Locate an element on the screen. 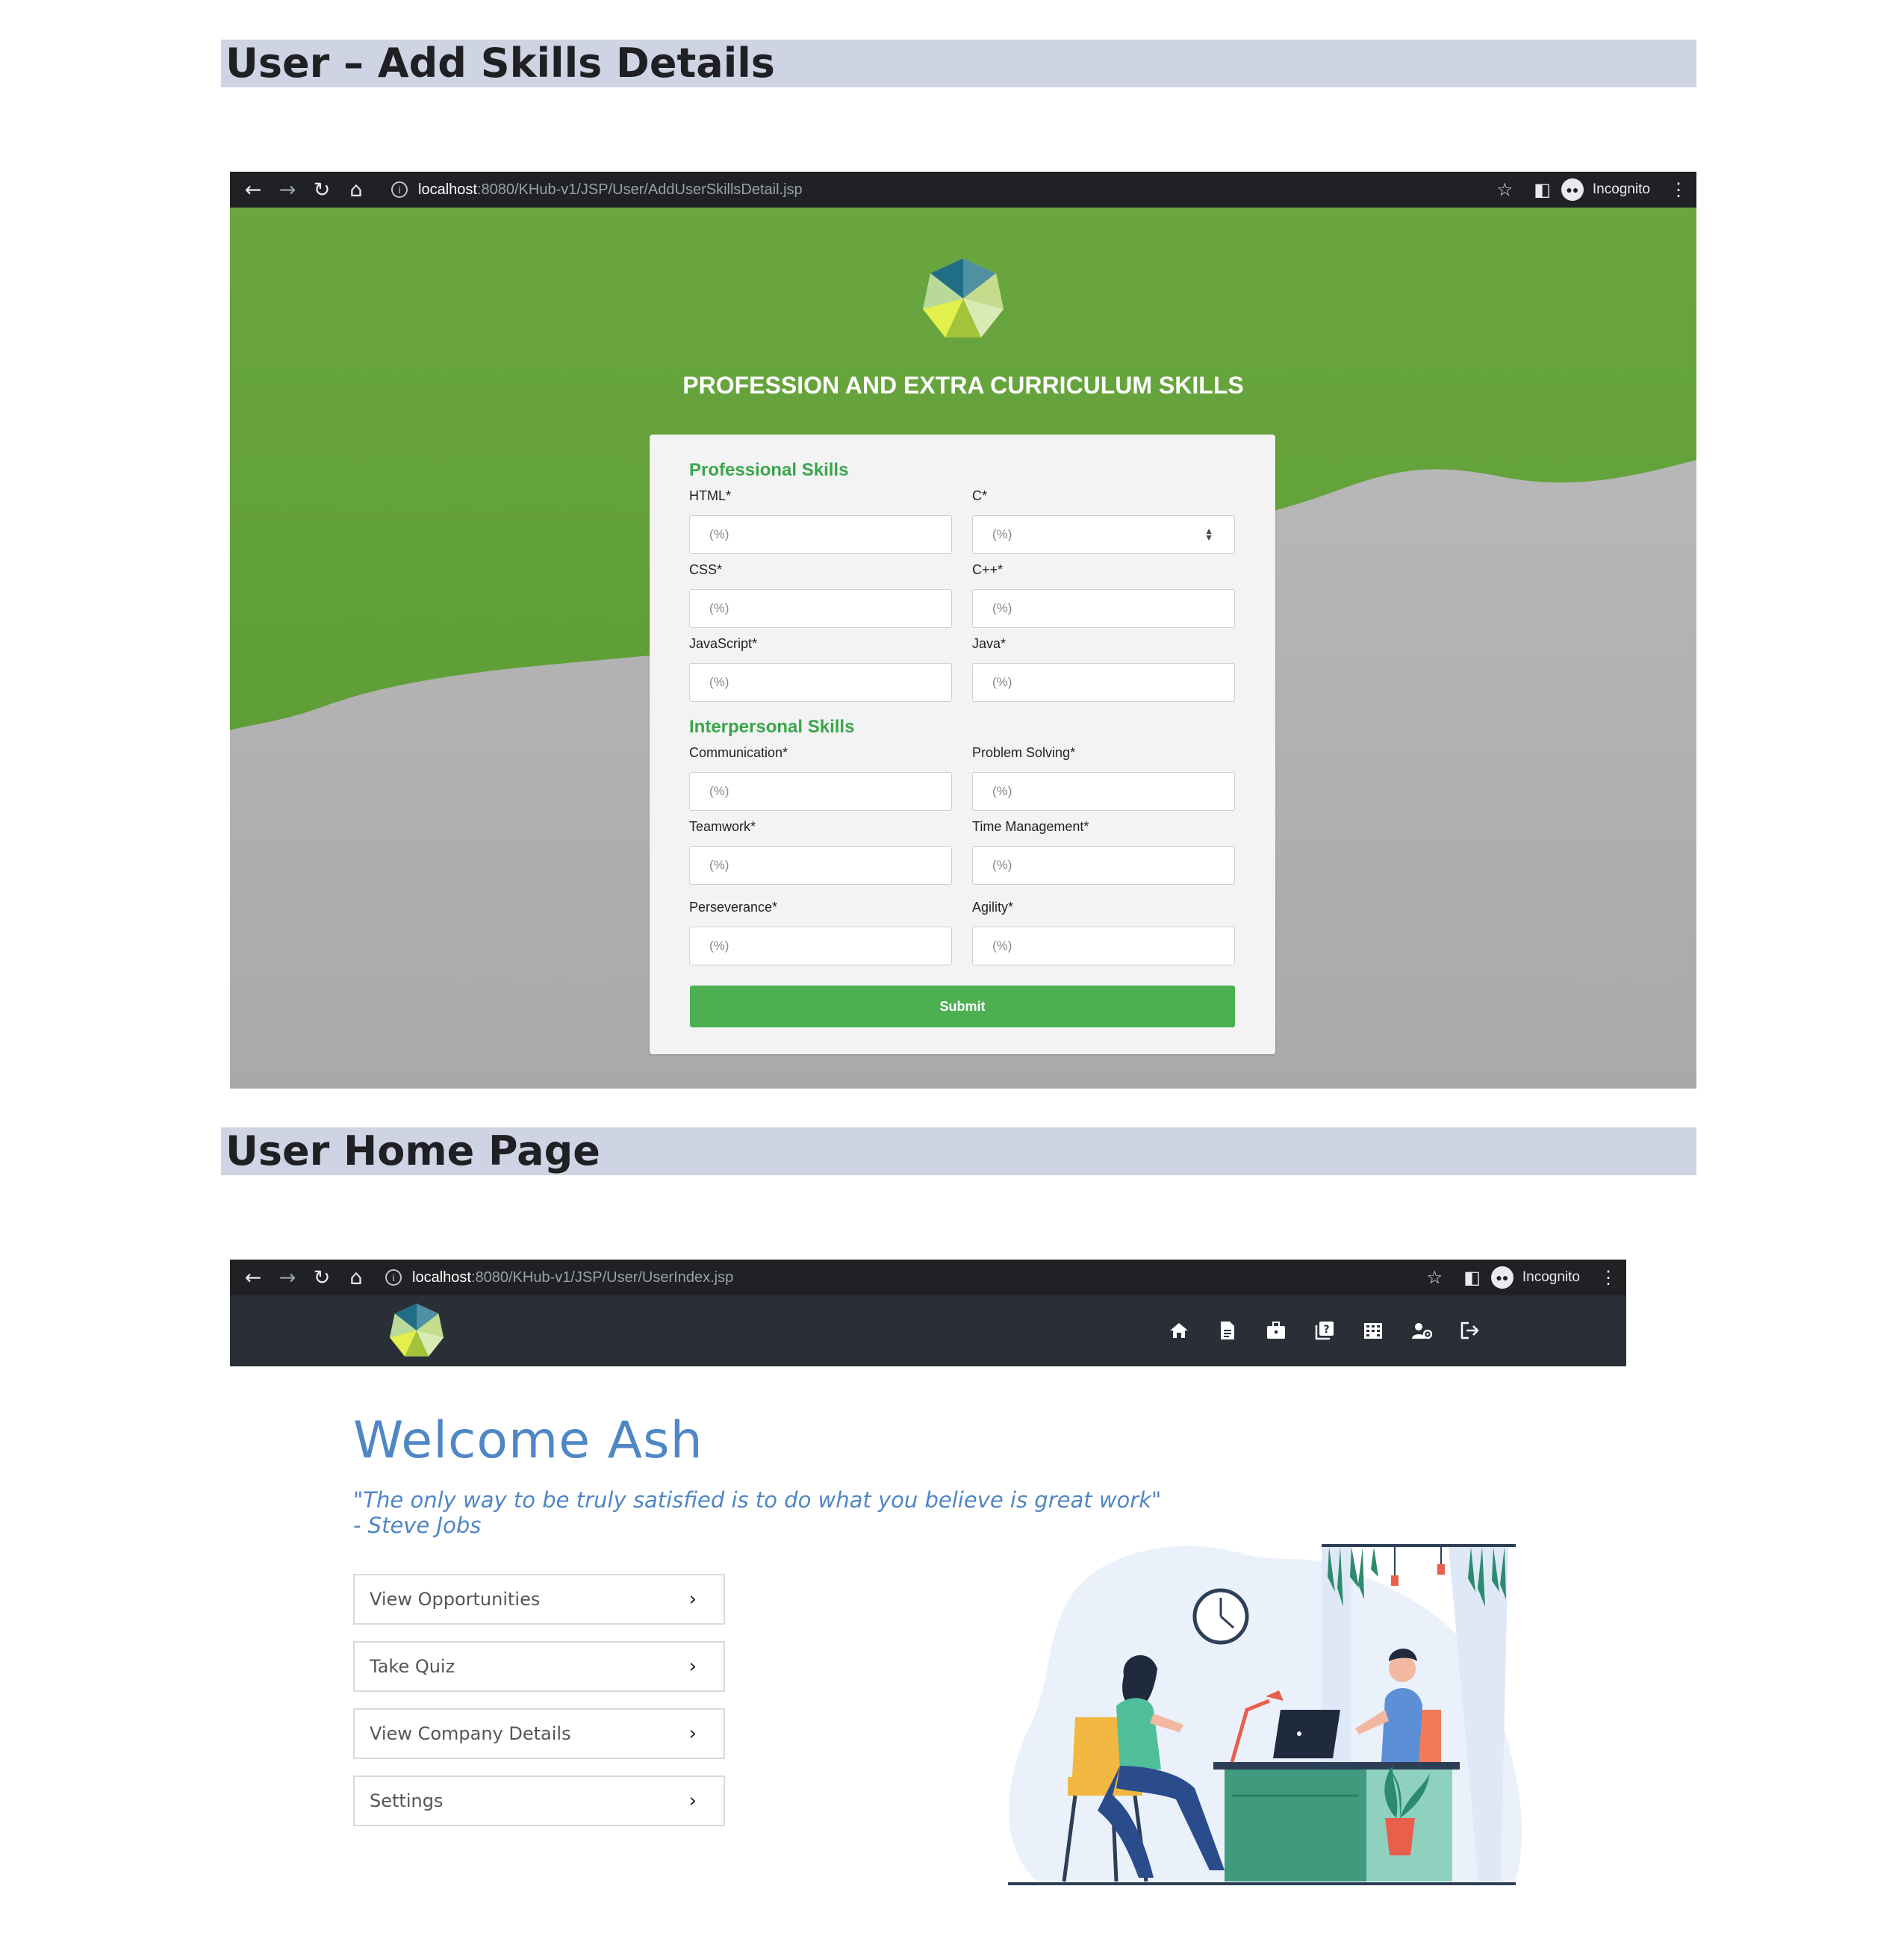 The width and height of the screenshot is (1904, 1939). java-label: Java* is located at coordinates (989, 643).